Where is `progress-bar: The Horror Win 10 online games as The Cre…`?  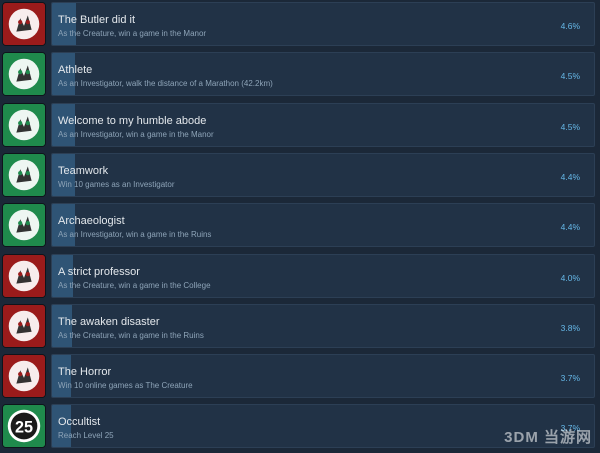 progress-bar: The Horror Win 10 online games as The Cre… is located at coordinates (323, 376).